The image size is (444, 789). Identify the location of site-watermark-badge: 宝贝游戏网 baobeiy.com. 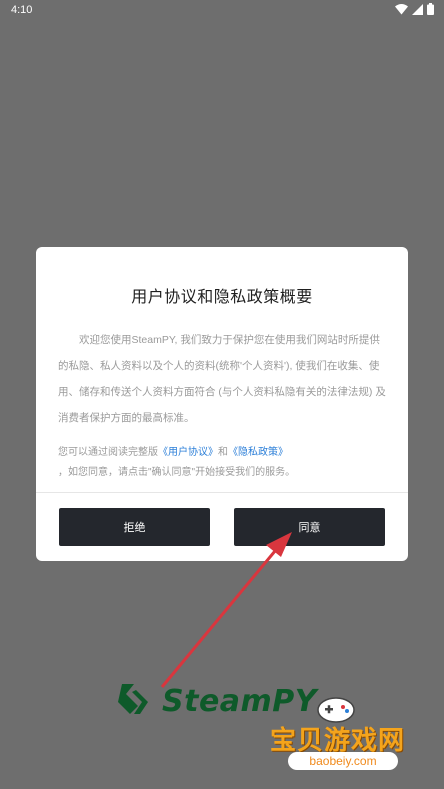
(341, 735).